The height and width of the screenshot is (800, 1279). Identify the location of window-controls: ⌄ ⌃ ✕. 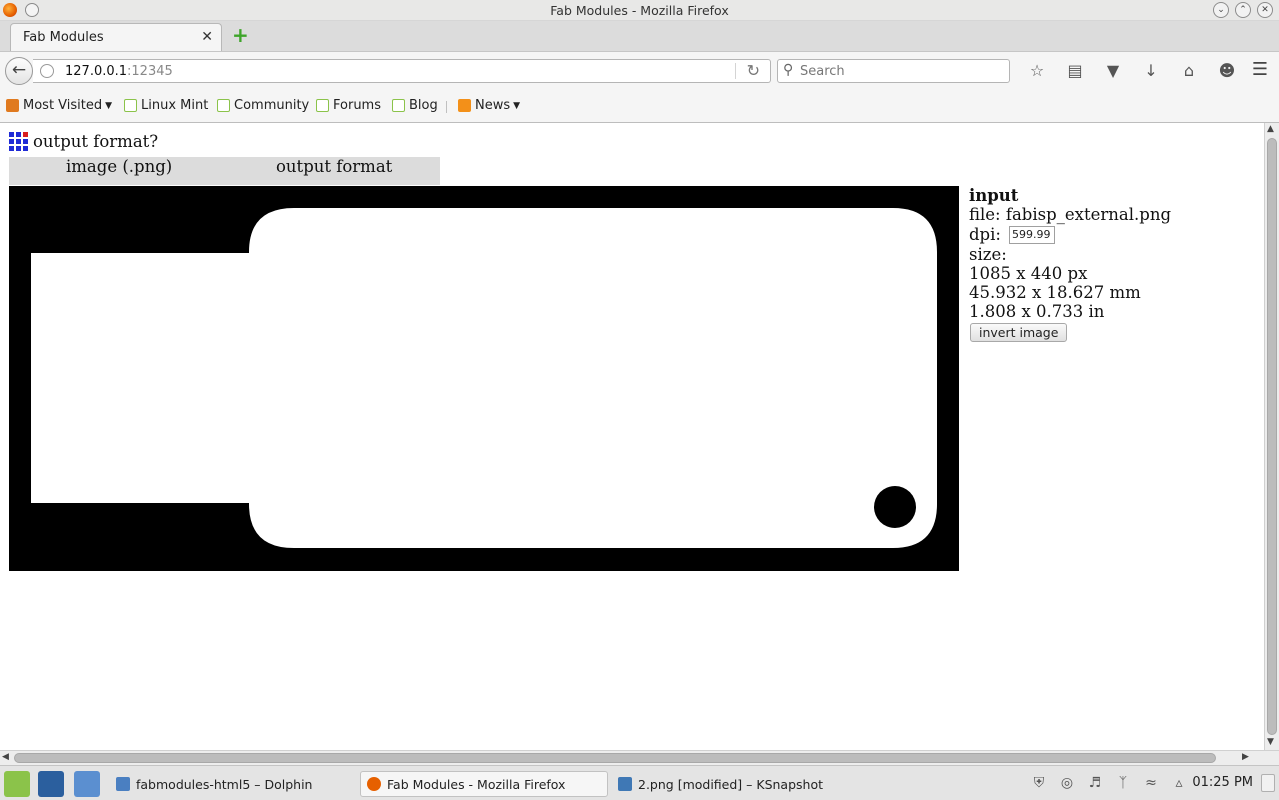
(1243, 10).